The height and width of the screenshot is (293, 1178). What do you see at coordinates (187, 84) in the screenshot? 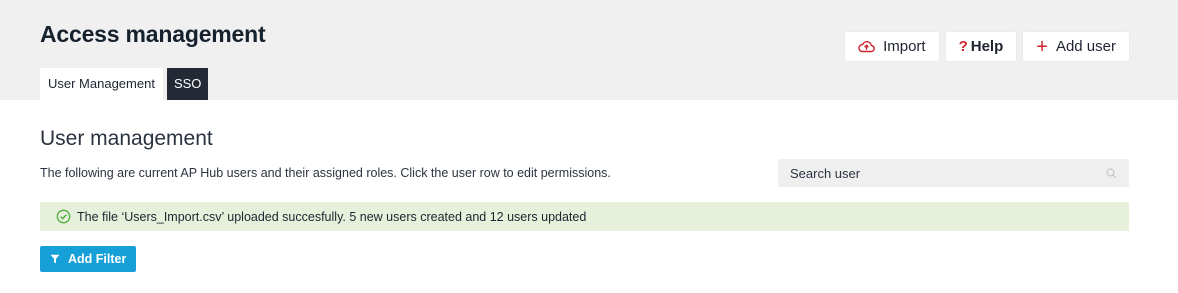
I see `tab-sso: SSO` at bounding box center [187, 84].